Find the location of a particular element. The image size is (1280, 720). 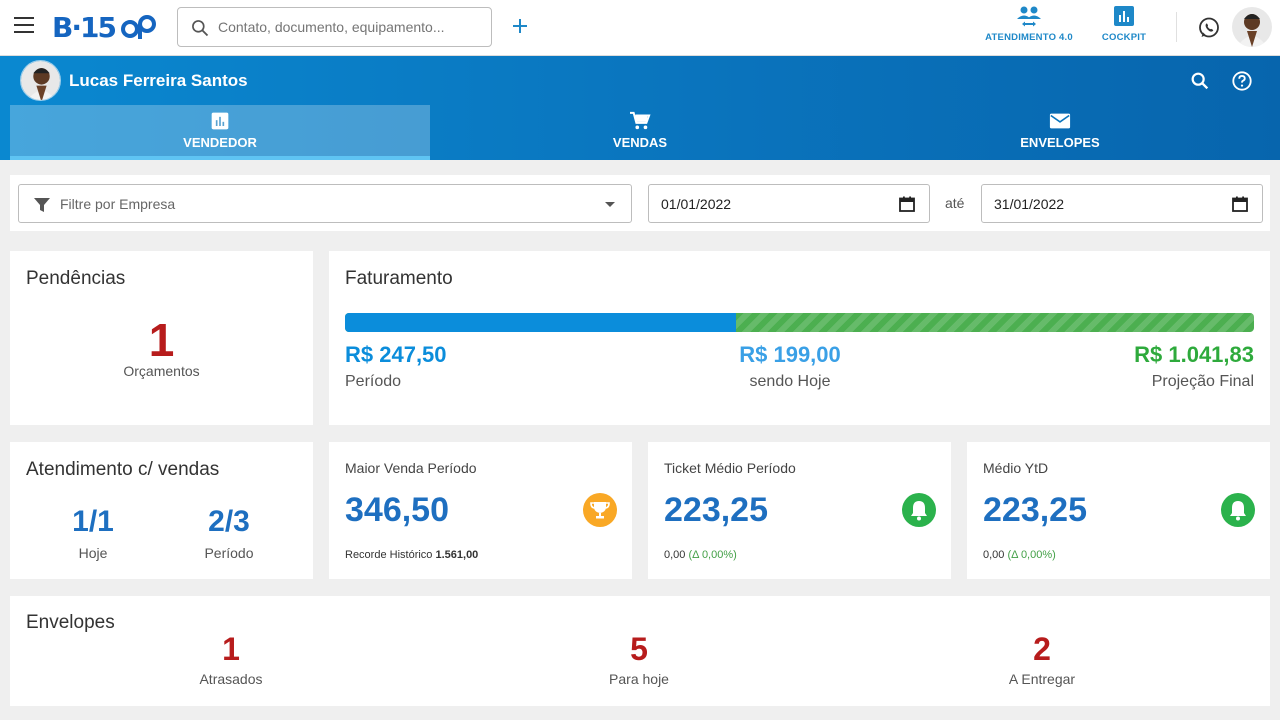

chevron-down-icon is located at coordinates (610, 204).